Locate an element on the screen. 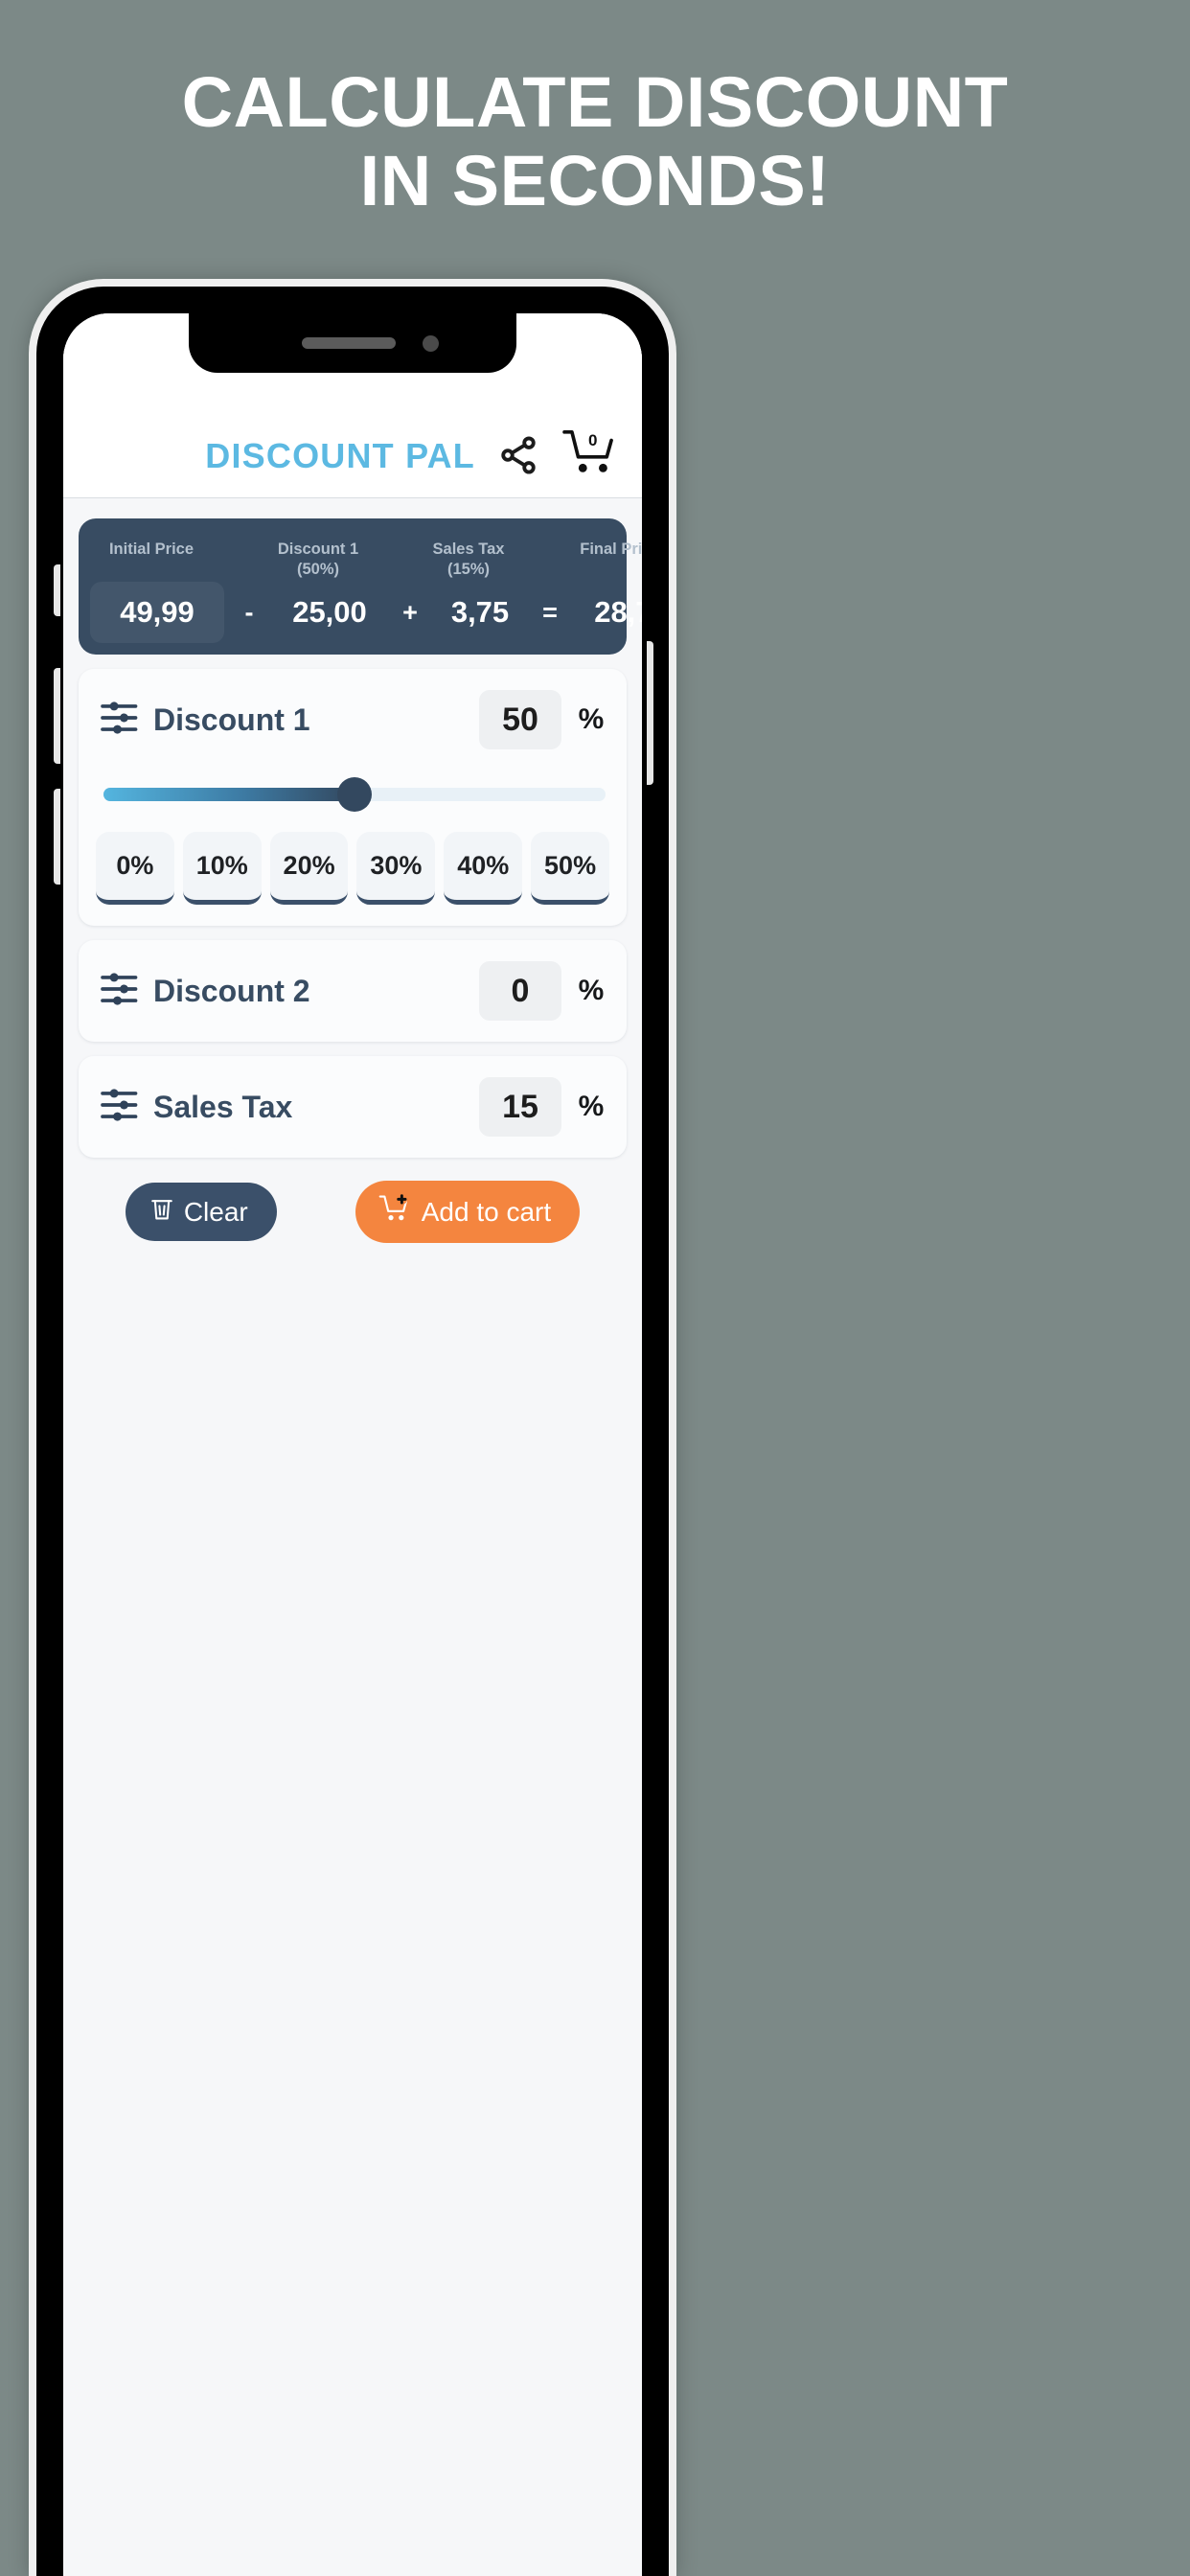 This screenshot has width=1190, height=2576. summary-label-sales-tax: Sales Tax (15%) is located at coordinates (468, 559).